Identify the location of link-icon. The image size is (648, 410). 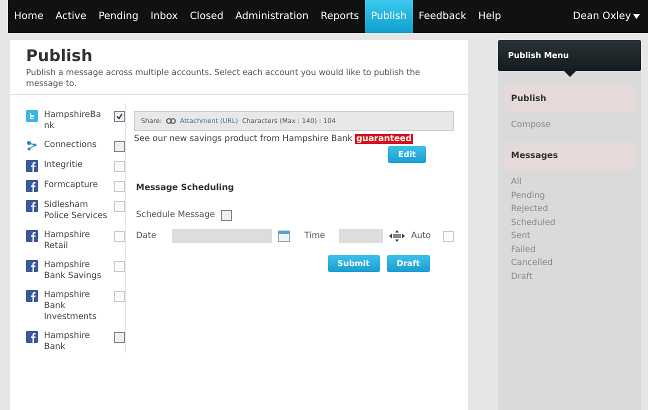
(171, 121).